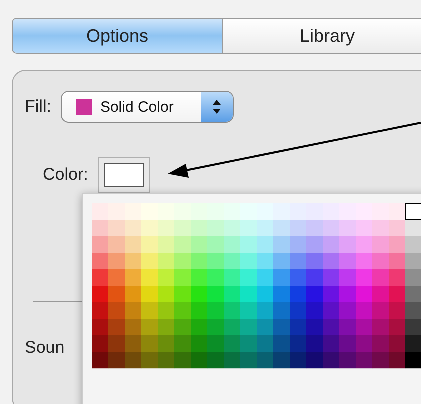  Describe the element at coordinates (38, 107) in the screenshot. I see `fill-label: Fill:` at that location.